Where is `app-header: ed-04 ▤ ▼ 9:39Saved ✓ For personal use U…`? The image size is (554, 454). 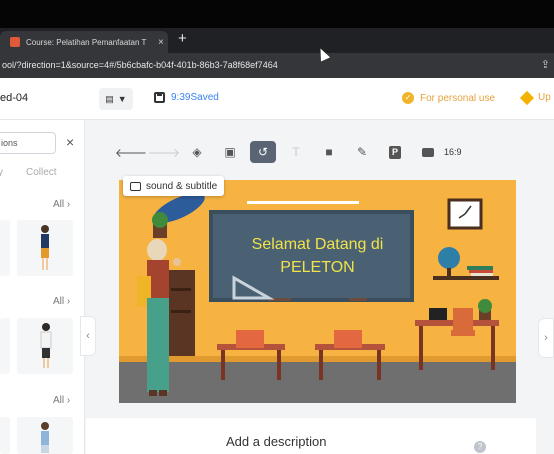
app-header: ed-04 ▤ ▼ 9:39Saved ✓ For personal use U… is located at coordinates (277, 99).